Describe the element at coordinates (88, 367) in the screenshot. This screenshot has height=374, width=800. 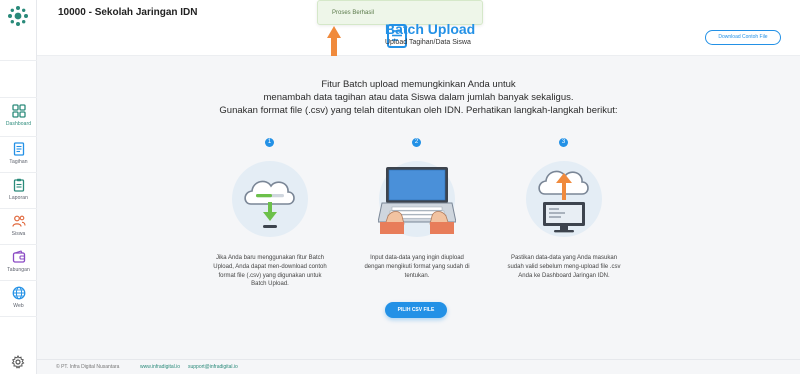
I see `footer-copyright: © PT. Infra Digital Nusantara` at that location.